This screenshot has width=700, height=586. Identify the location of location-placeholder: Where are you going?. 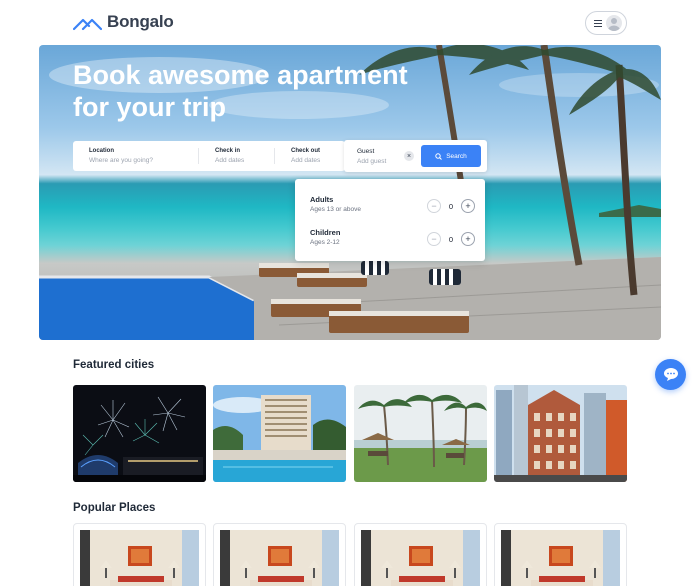
(121, 160).